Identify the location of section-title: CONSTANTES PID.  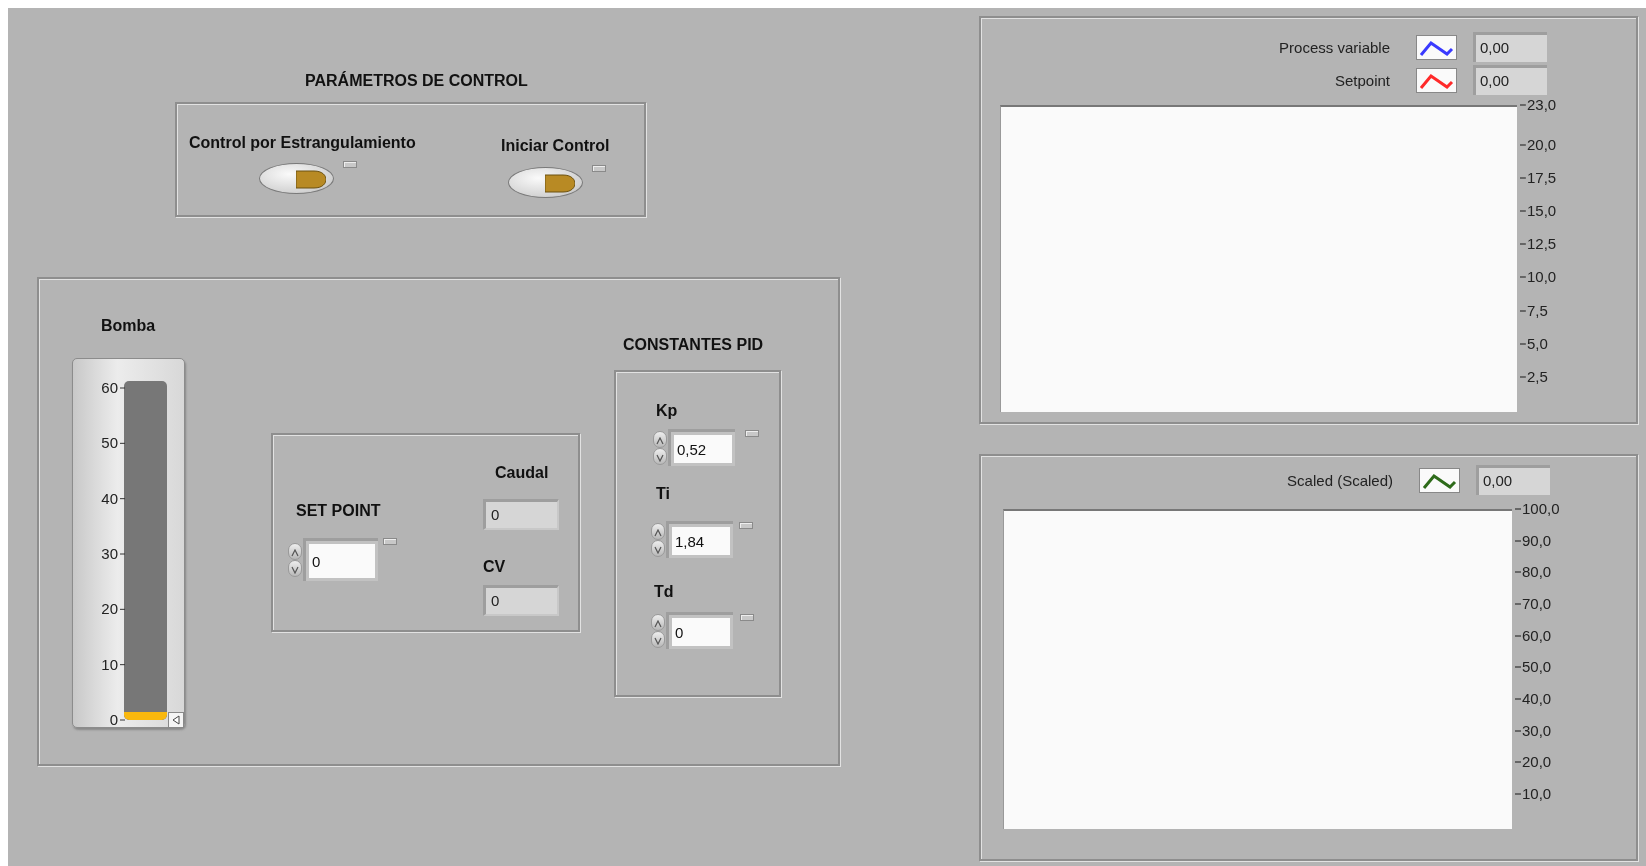
(693, 344).